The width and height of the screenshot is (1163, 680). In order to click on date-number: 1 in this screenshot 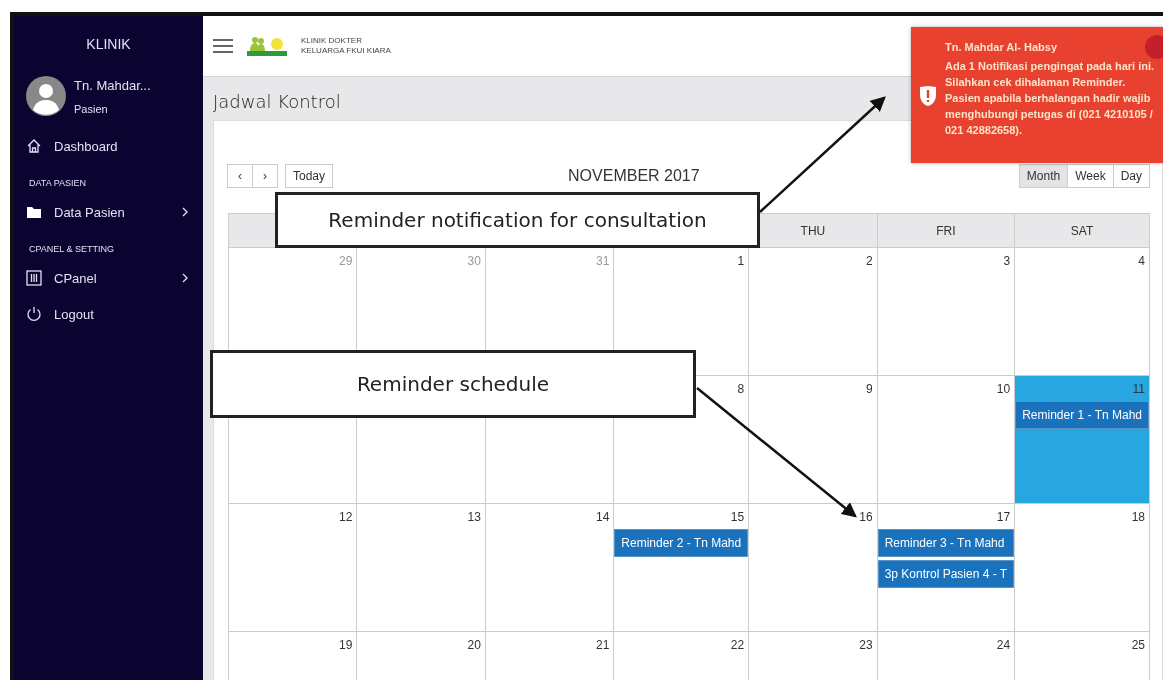, I will do `click(741, 261)`.